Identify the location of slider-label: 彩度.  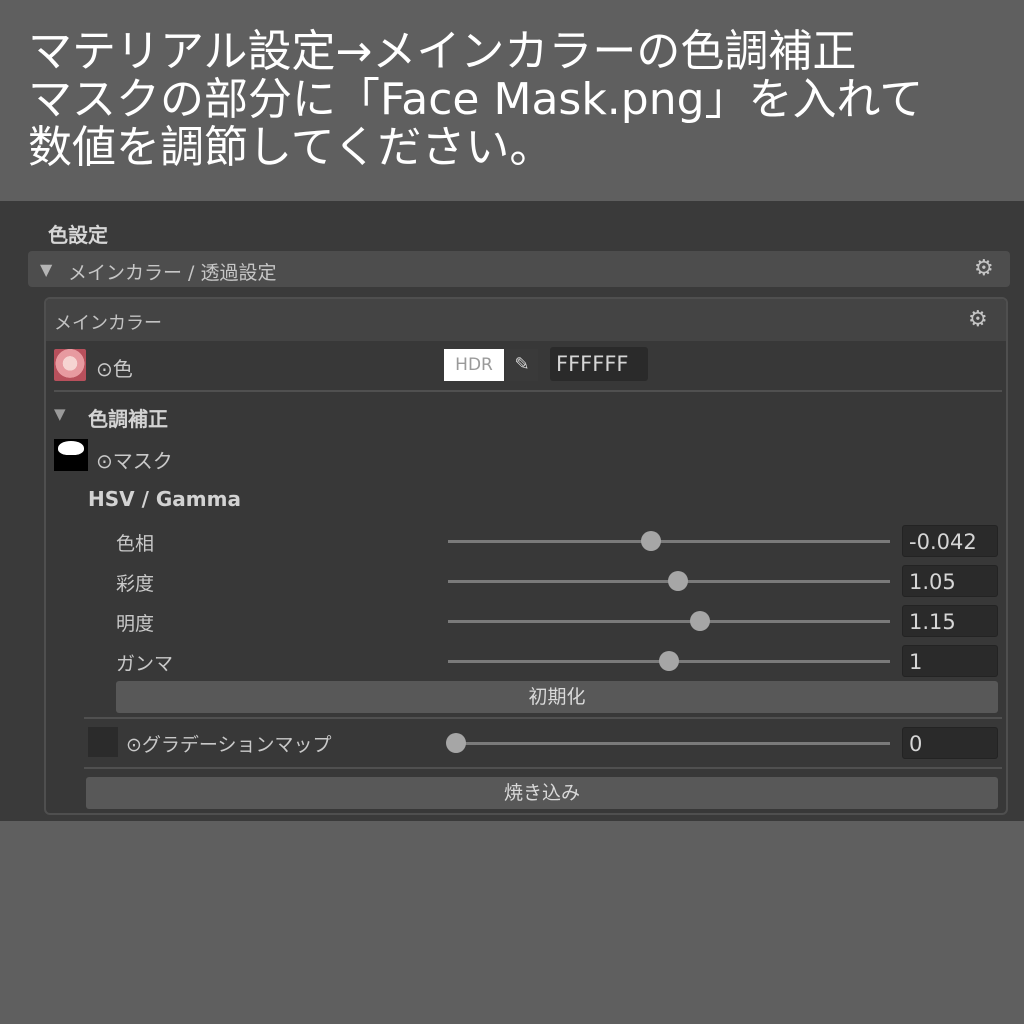
(135, 584).